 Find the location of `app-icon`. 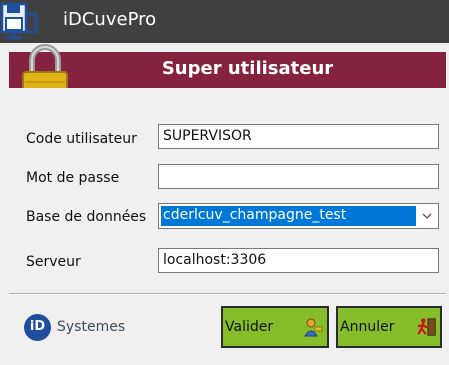

app-icon is located at coordinates (19, 21).